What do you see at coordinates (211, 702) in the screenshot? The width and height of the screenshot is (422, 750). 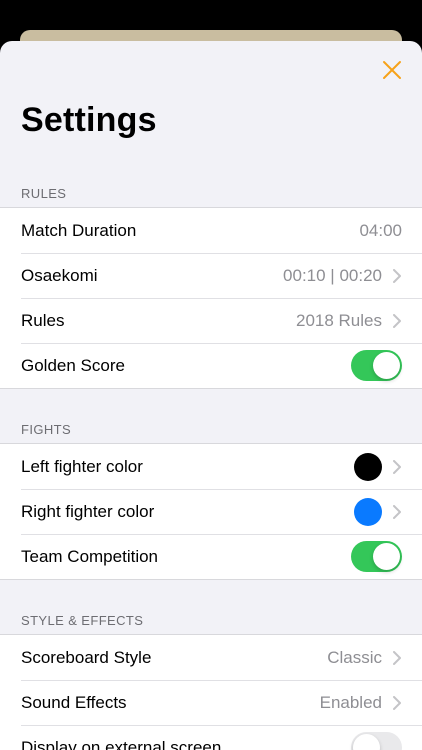 I see `row-sound-effects: Sound Effects Enabled` at bounding box center [211, 702].